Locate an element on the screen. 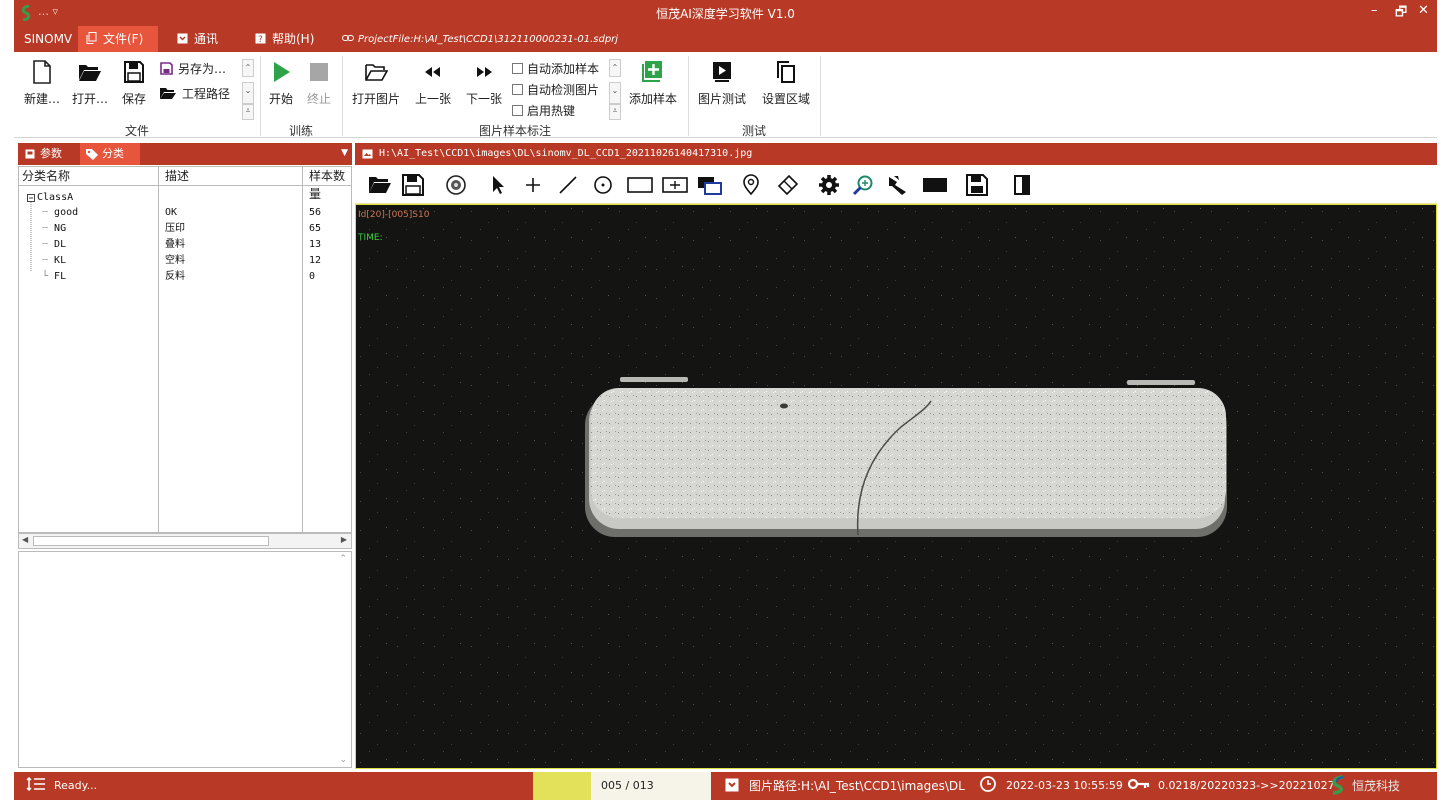 This screenshot has width=1451, height=801. scroll-thumb is located at coordinates (151, 541).